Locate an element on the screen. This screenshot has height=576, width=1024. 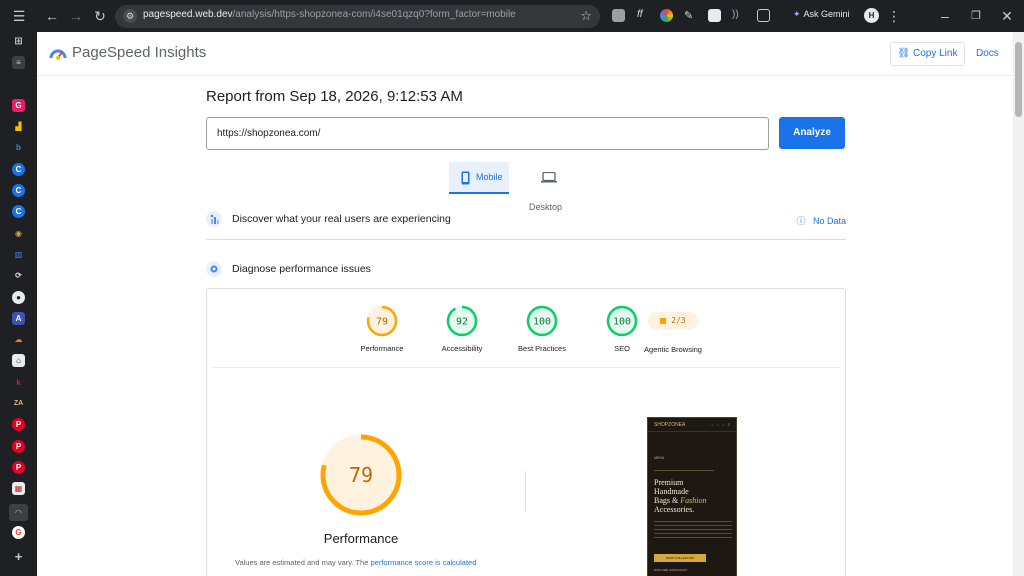
sidebar-za-app-icon: ZA is located at coordinates (18, 403).